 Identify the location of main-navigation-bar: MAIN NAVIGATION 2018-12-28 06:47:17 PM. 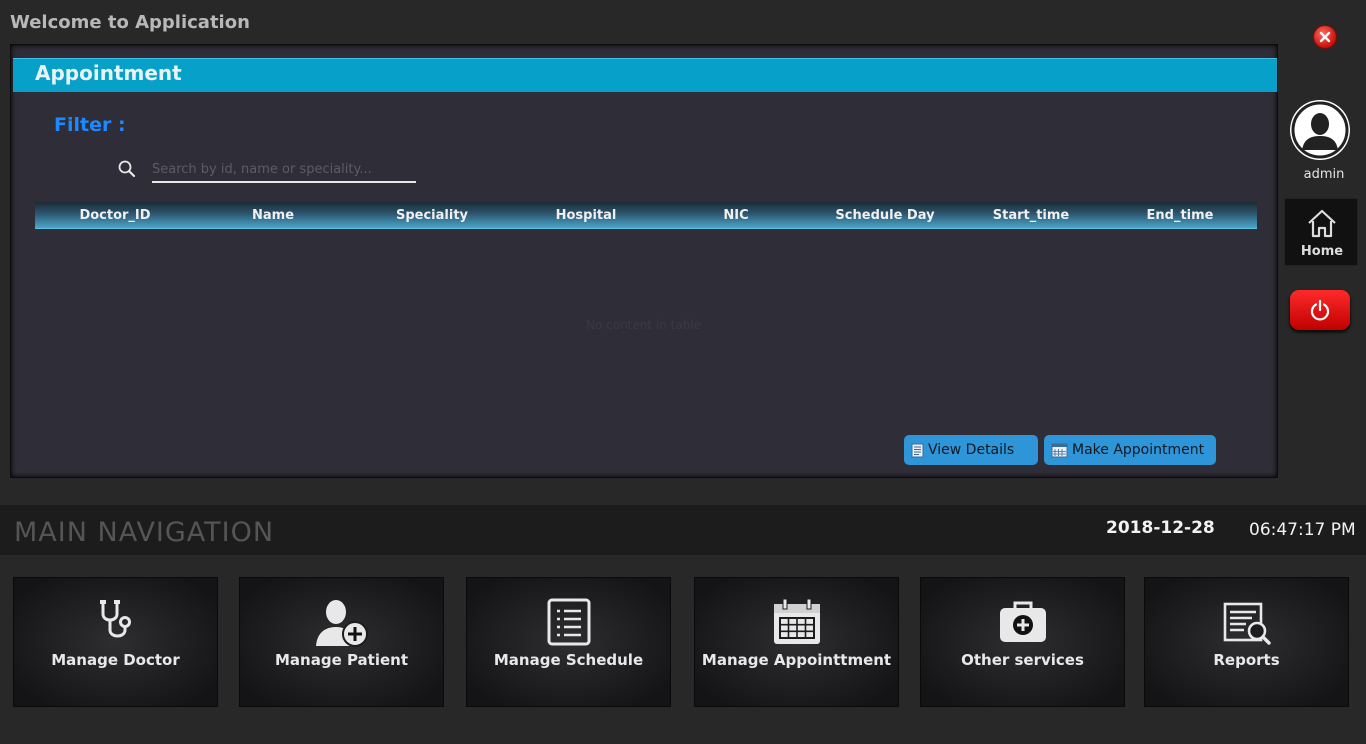
(683, 530).